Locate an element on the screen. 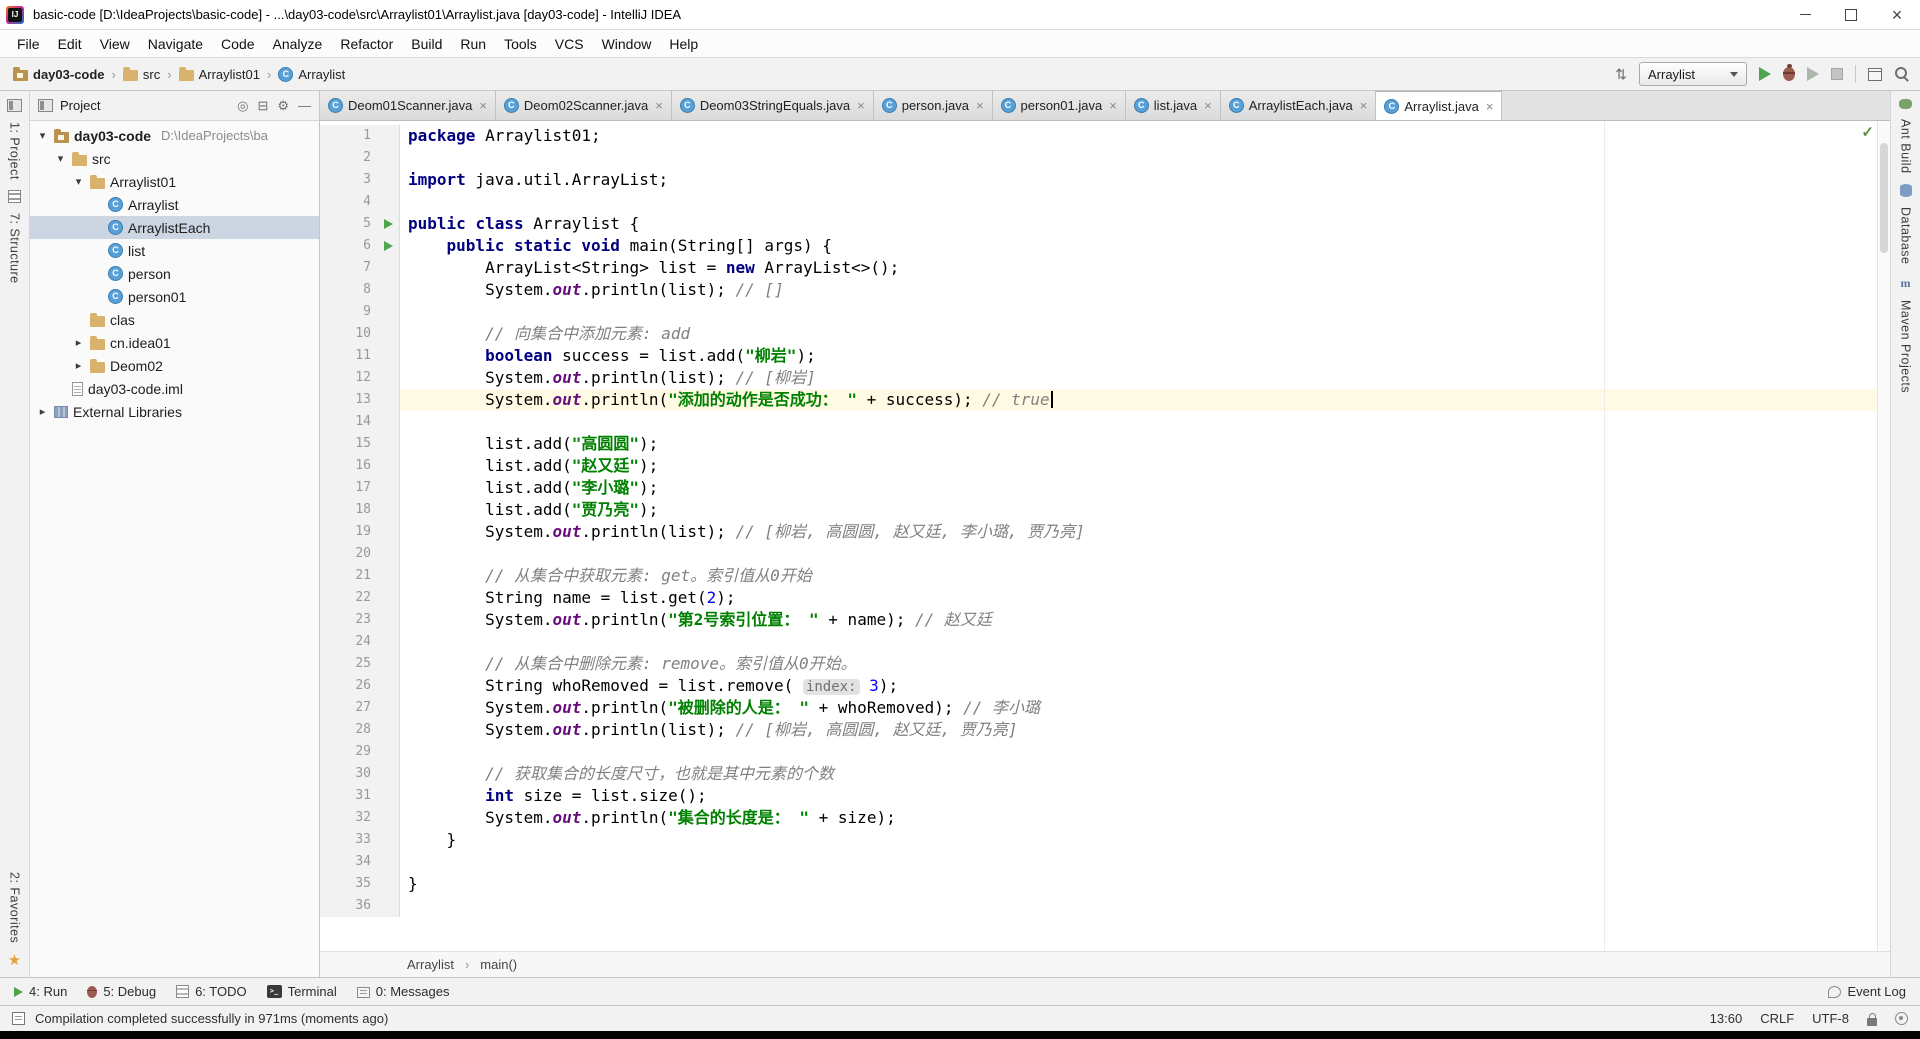  menu-view: View is located at coordinates (115, 44).